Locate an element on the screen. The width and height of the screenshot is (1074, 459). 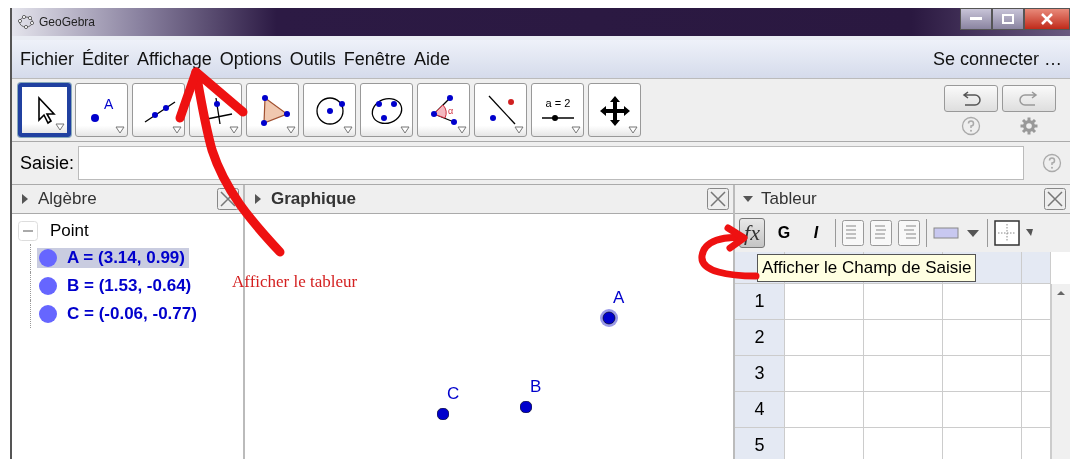
input-label: Saisie: is located at coordinates (47, 163).